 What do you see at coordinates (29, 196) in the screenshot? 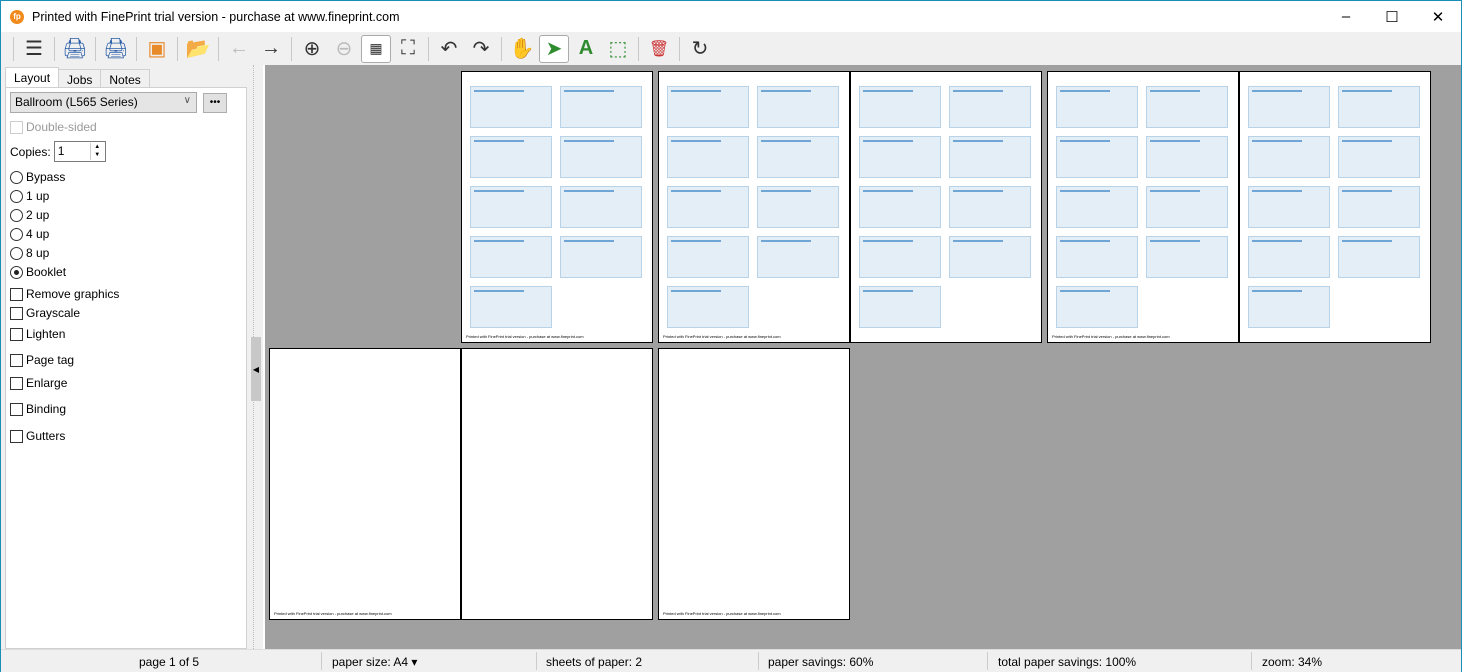
I see `radio-1-up: 1 up` at bounding box center [29, 196].